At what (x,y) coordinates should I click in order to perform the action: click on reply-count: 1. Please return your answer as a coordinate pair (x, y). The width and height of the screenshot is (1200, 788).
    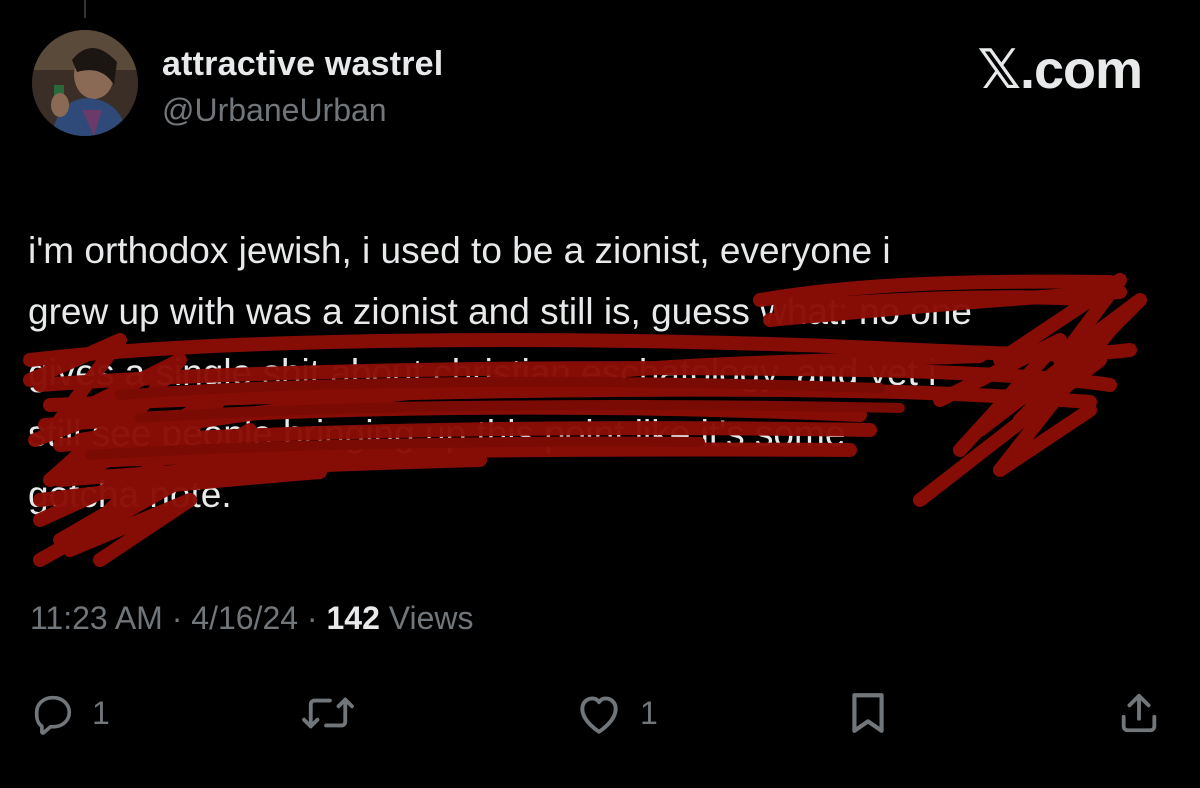
    Looking at the image, I should click on (101, 712).